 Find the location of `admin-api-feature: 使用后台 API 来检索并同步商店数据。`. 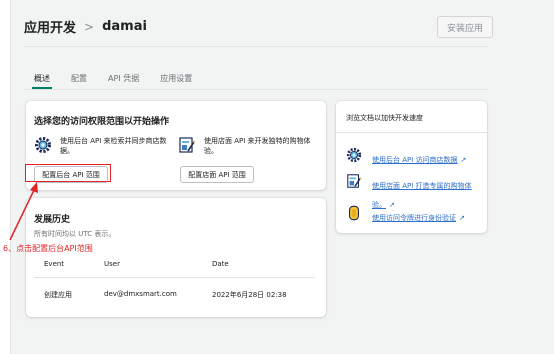

admin-api-feature: 使用后台 API 来检索并同步商店数据。 is located at coordinates (104, 146).